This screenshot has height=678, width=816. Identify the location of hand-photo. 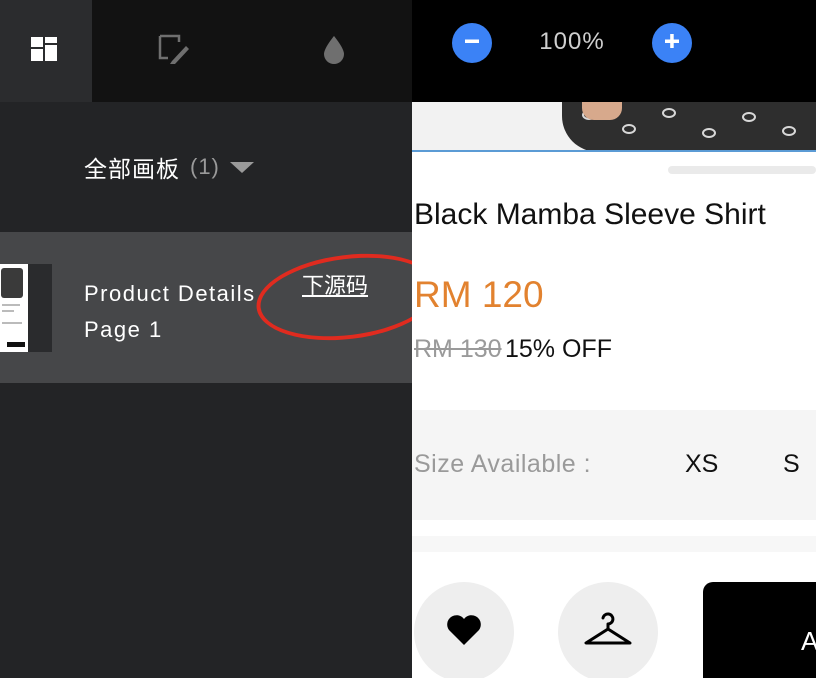
(602, 111).